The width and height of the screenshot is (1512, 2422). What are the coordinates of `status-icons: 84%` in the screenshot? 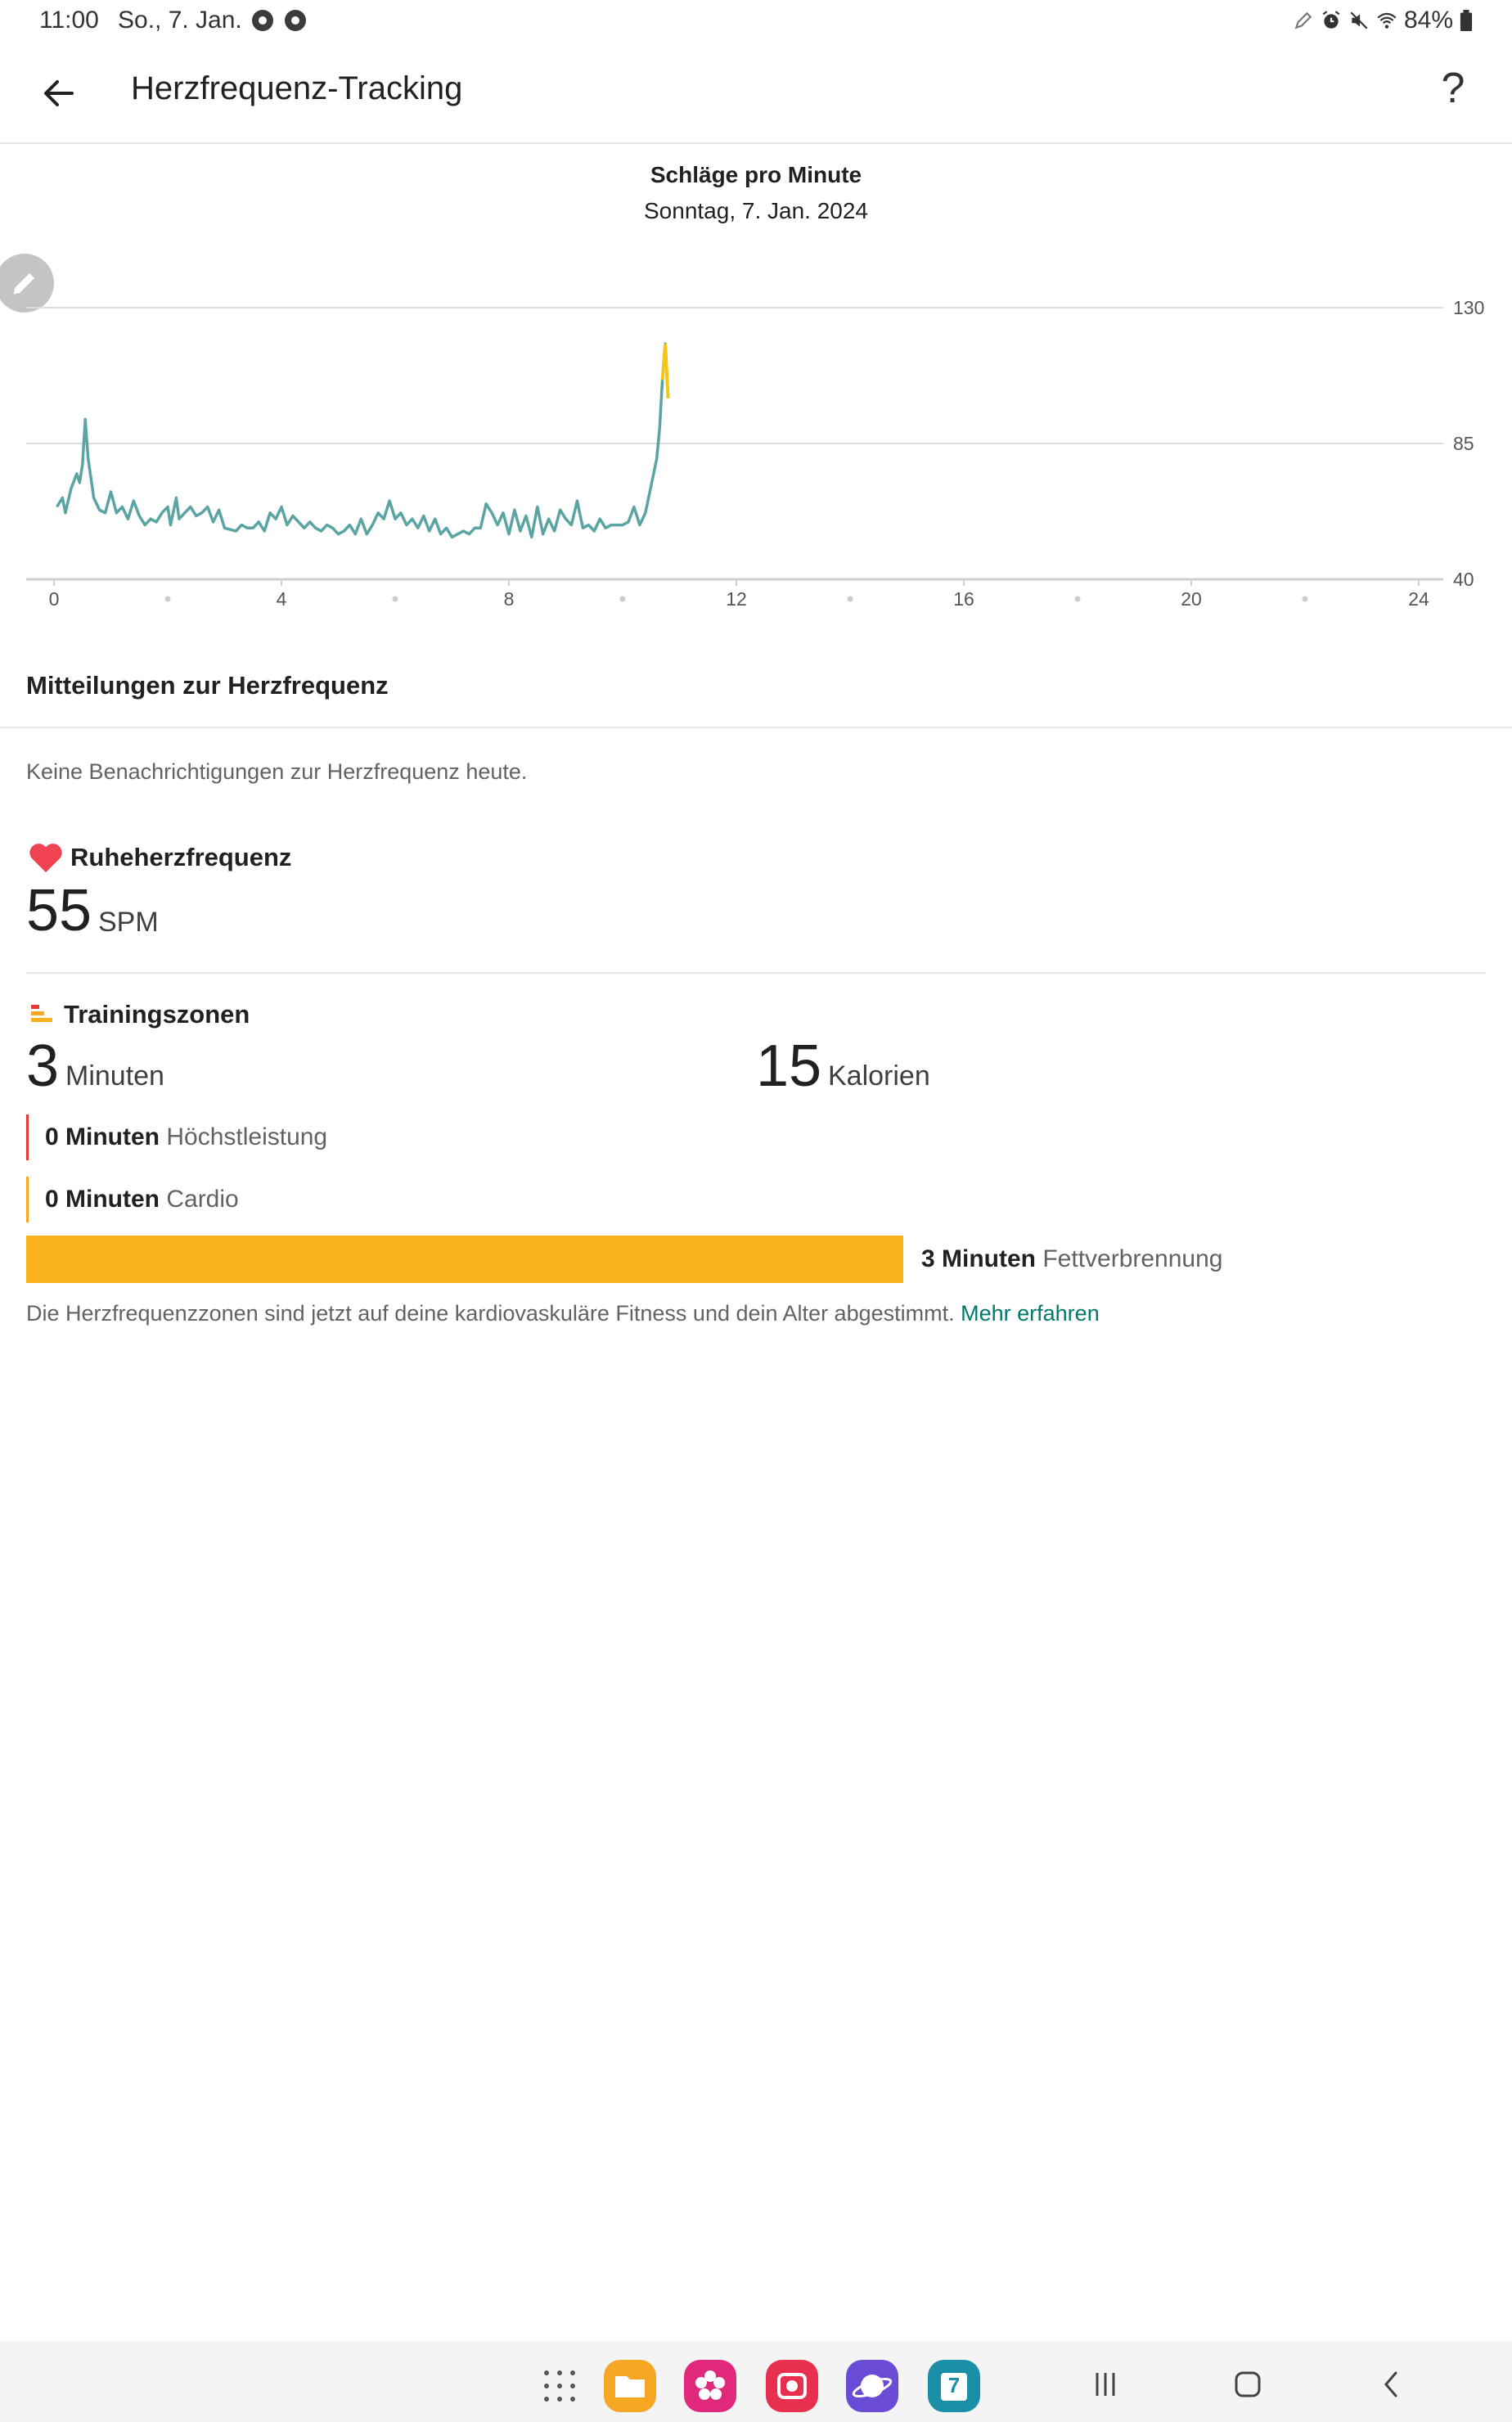 It's located at (1383, 20).